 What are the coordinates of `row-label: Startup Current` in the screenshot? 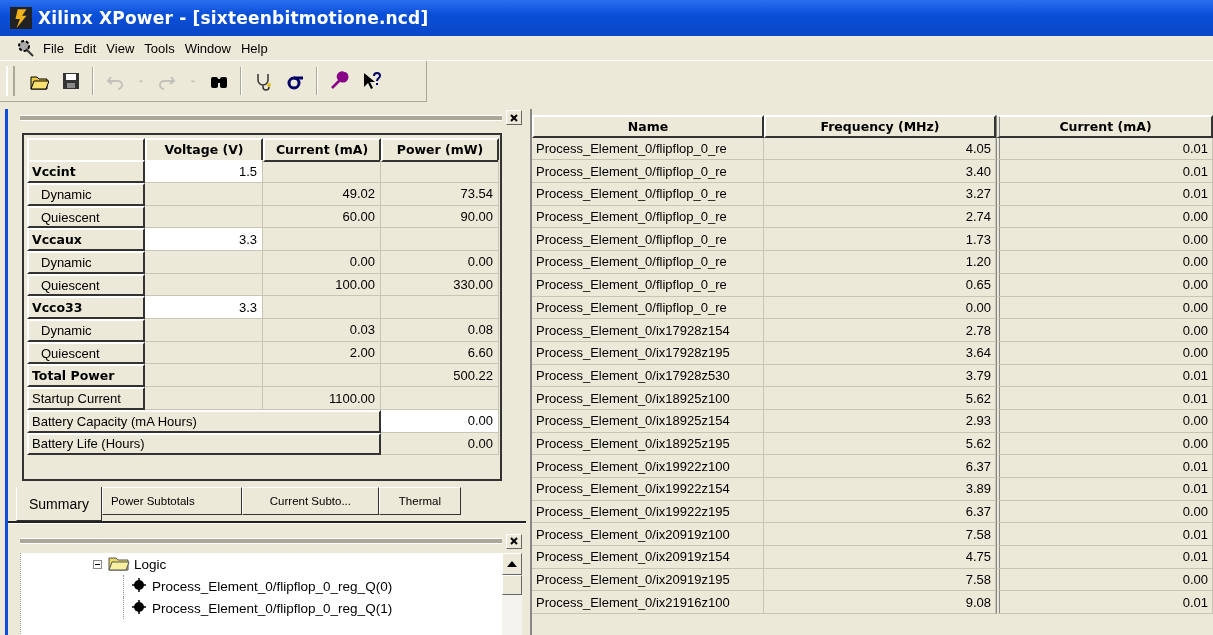 It's located at (86, 398).